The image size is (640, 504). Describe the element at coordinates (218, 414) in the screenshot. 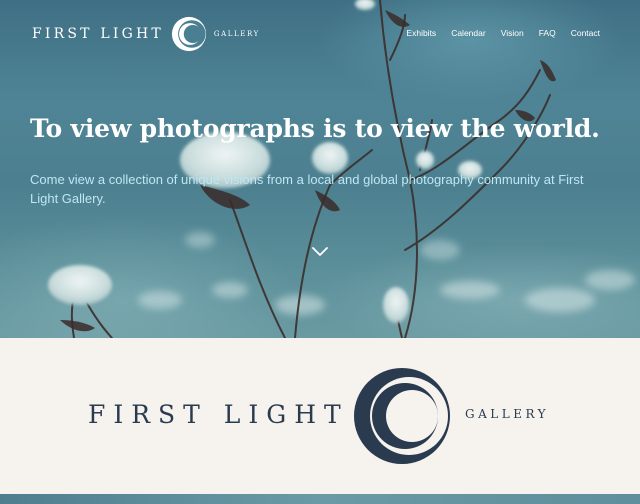

I see `brand-name-left: FIRST LIGHT` at that location.